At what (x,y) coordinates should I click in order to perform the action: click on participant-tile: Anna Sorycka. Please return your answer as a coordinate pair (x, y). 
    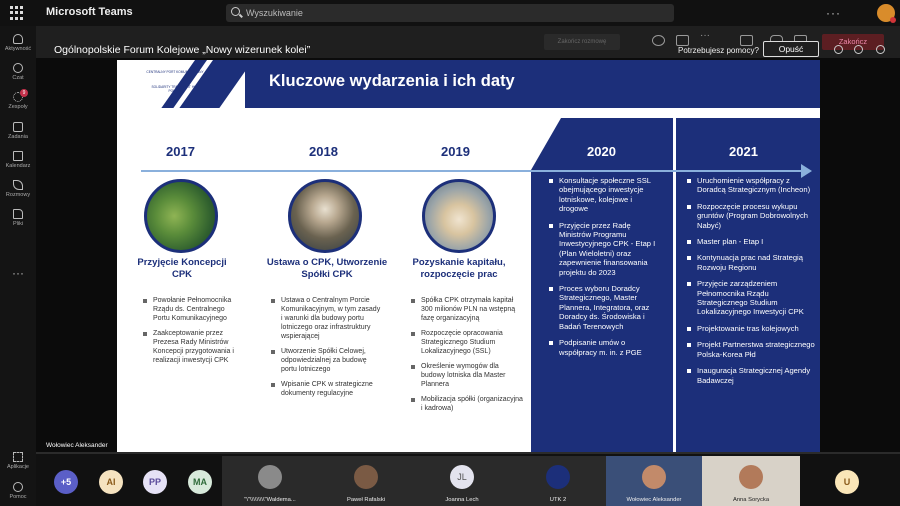
    Looking at the image, I should click on (751, 481).